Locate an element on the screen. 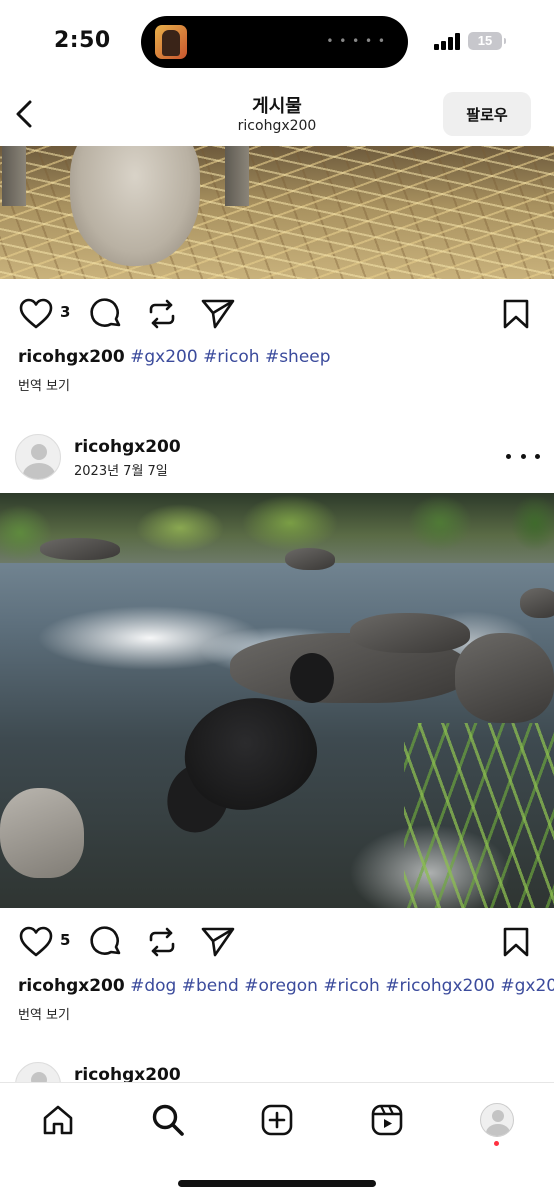 The image size is (554, 1200). post-2-header: ricohgx200 2023년 7월 7일 is located at coordinates (277, 460).